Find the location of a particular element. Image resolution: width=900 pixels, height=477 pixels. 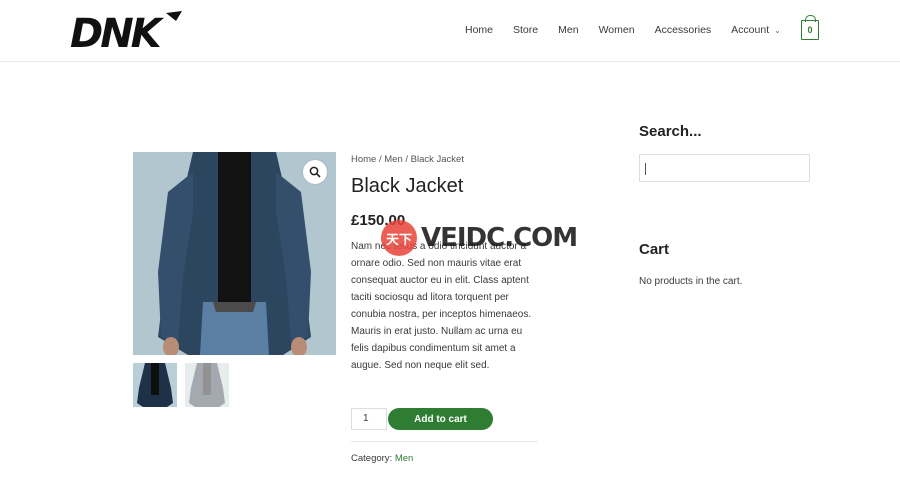

site-watermark: 天下 VEIDC.COM is located at coordinates (479, 238).